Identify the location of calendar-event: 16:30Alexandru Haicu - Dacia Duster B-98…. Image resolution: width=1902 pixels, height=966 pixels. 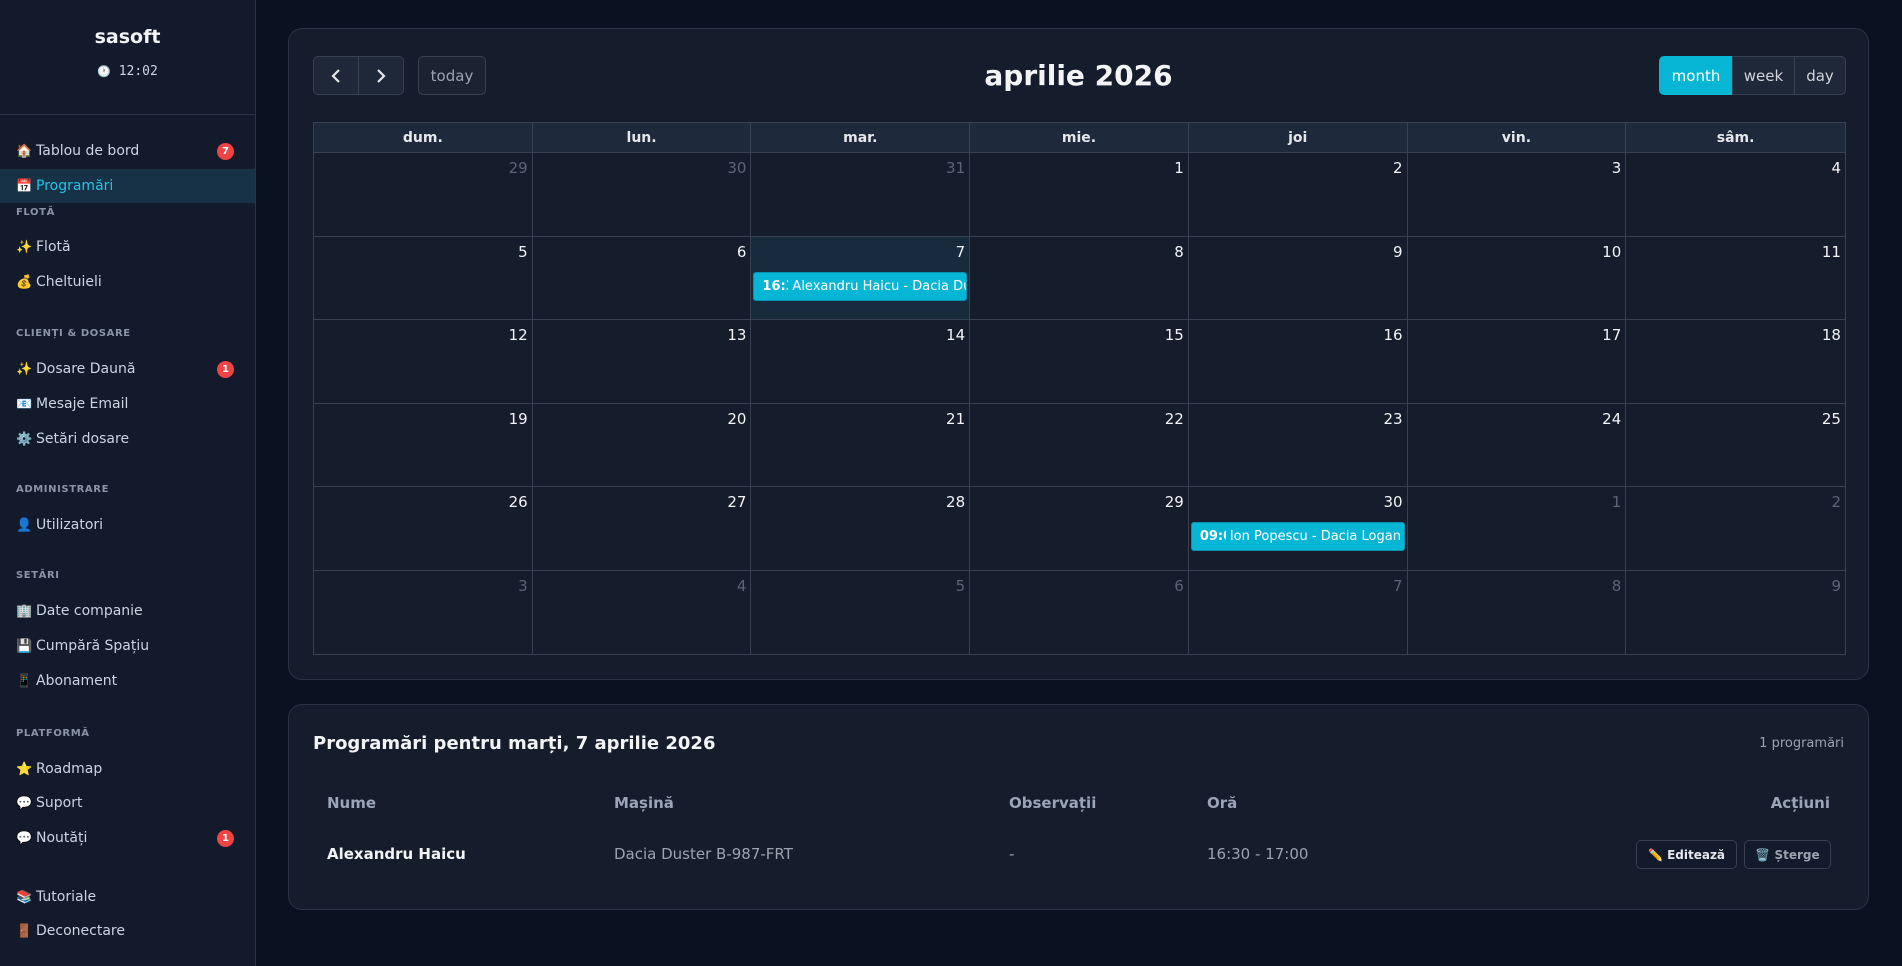
(860, 286).